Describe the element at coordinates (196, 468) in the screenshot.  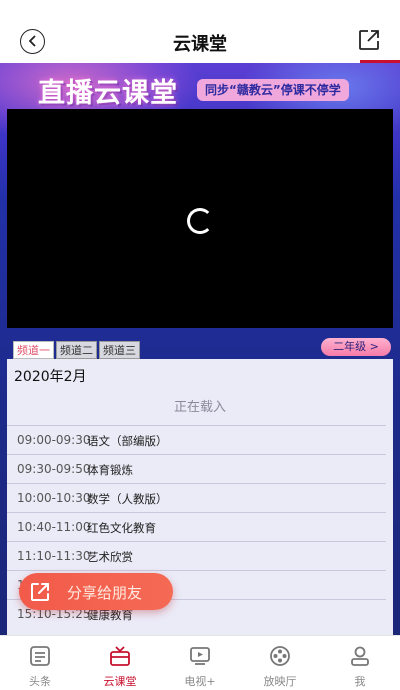
I see `schedule-row: 09:30-09:50 体育锻炼` at that location.